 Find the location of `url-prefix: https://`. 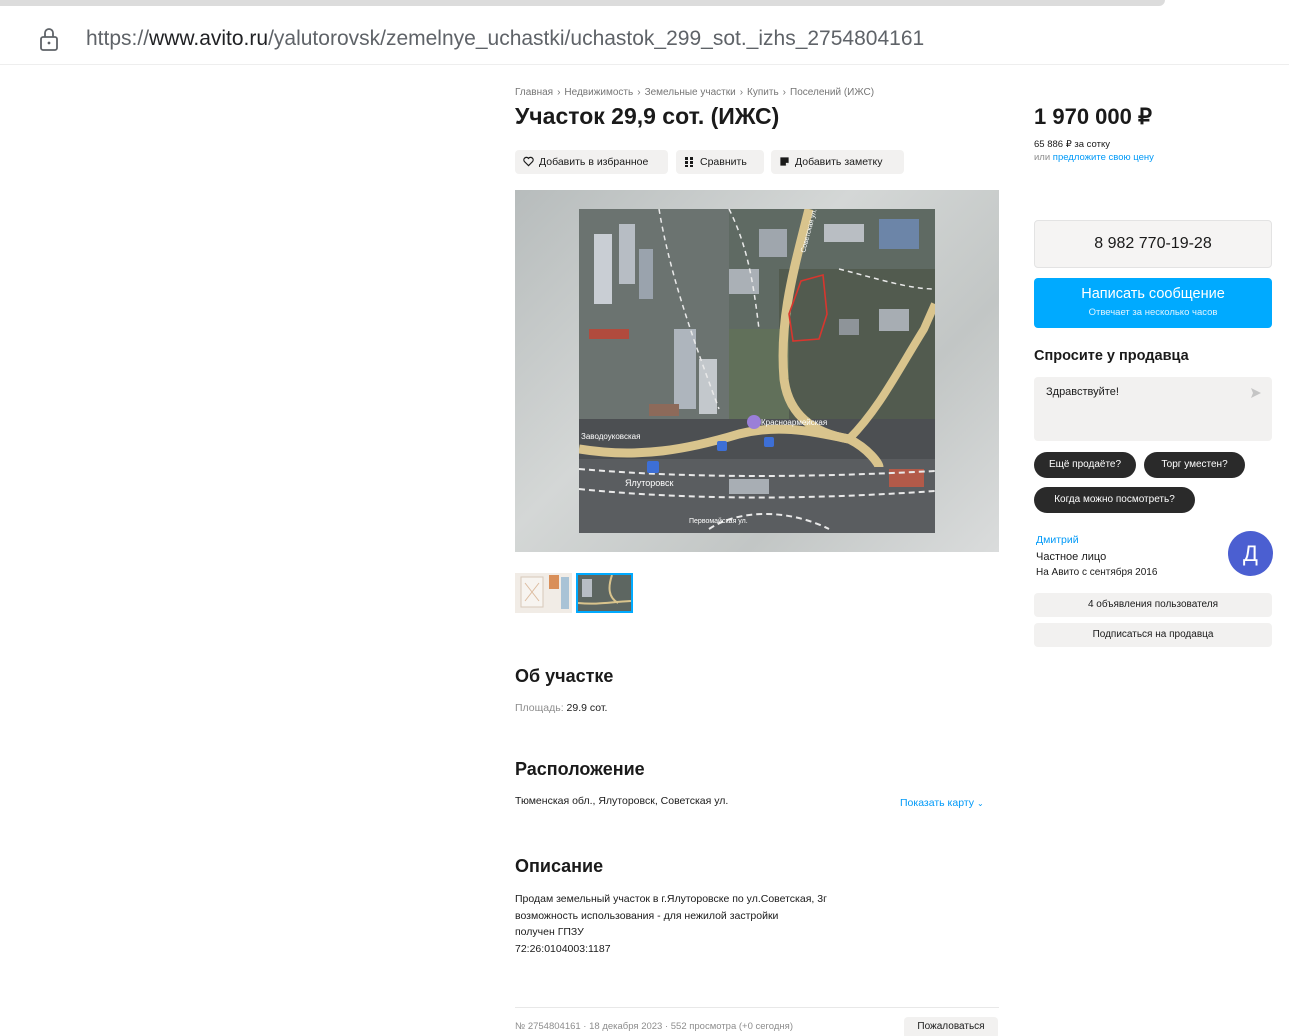

url-prefix: https:// is located at coordinates (118, 38).